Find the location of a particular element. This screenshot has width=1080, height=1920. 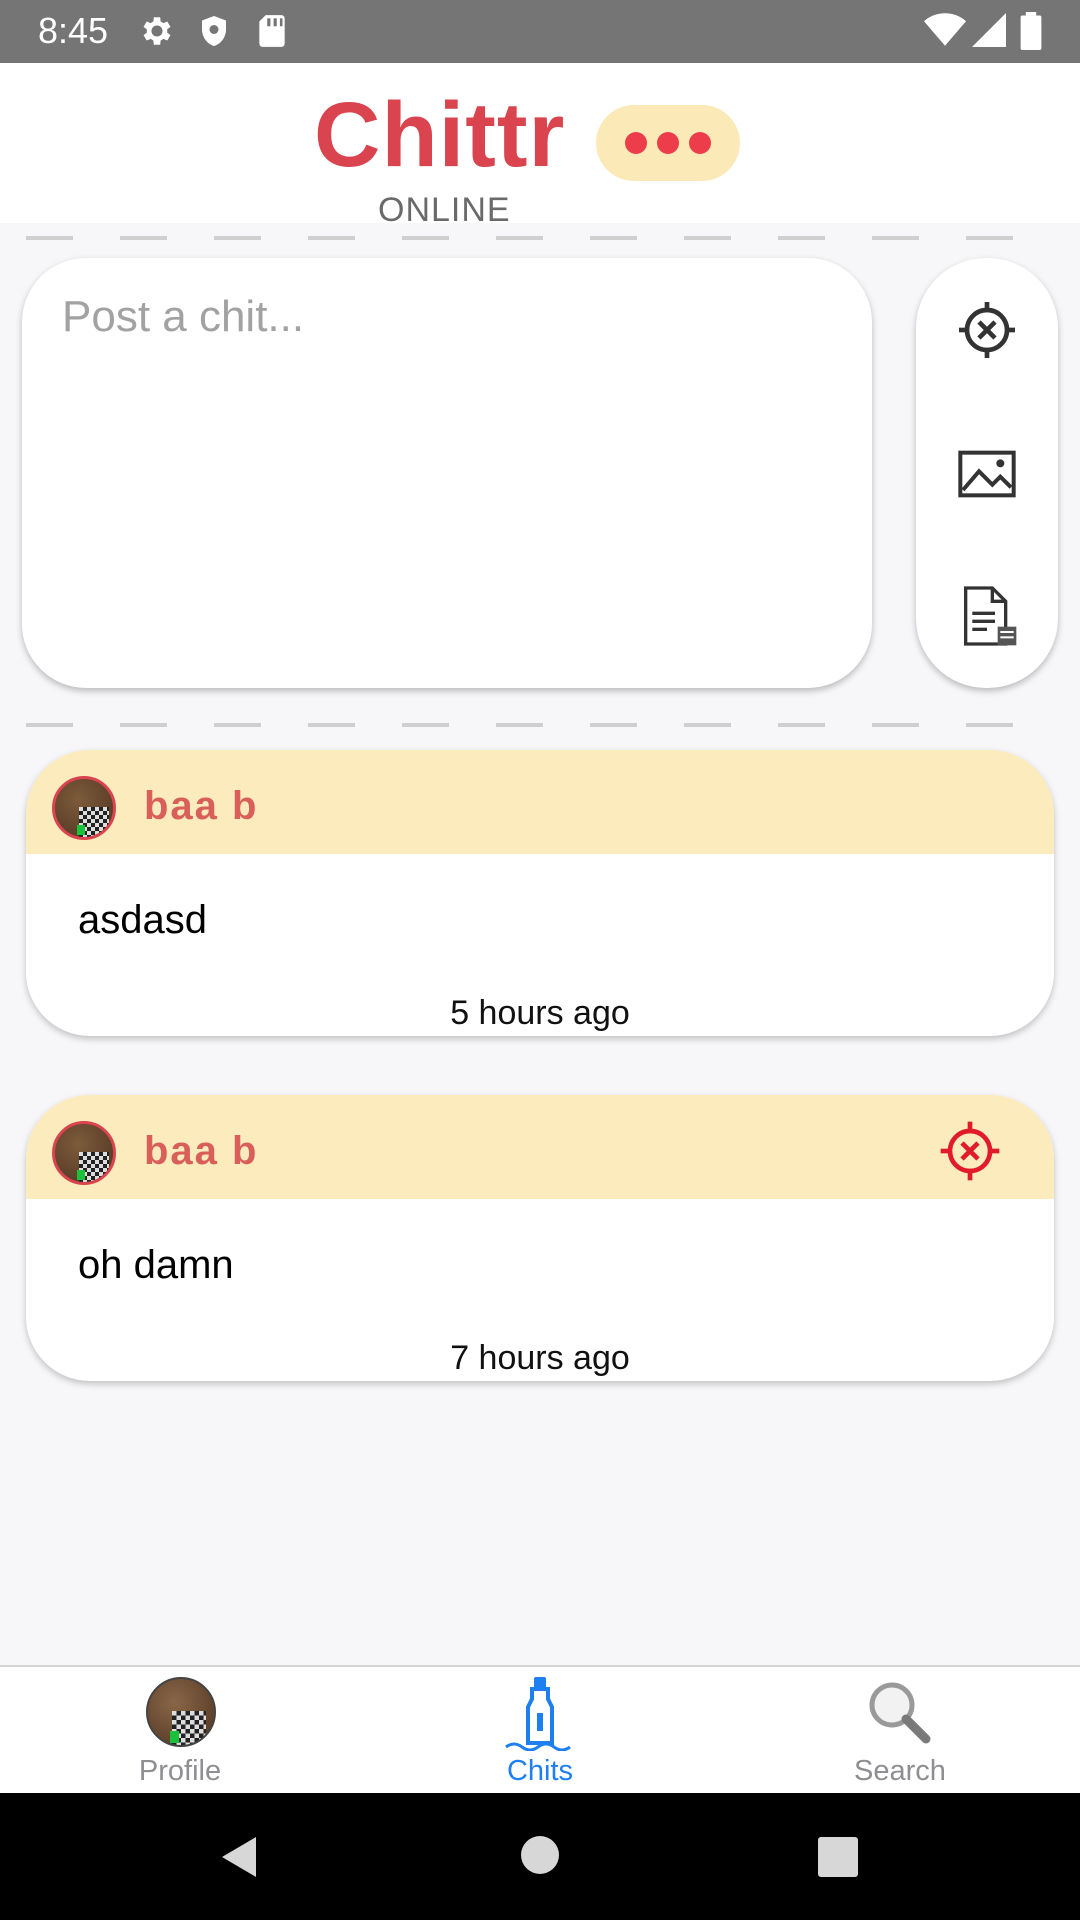

composer-toolbar is located at coordinates (987, 473).